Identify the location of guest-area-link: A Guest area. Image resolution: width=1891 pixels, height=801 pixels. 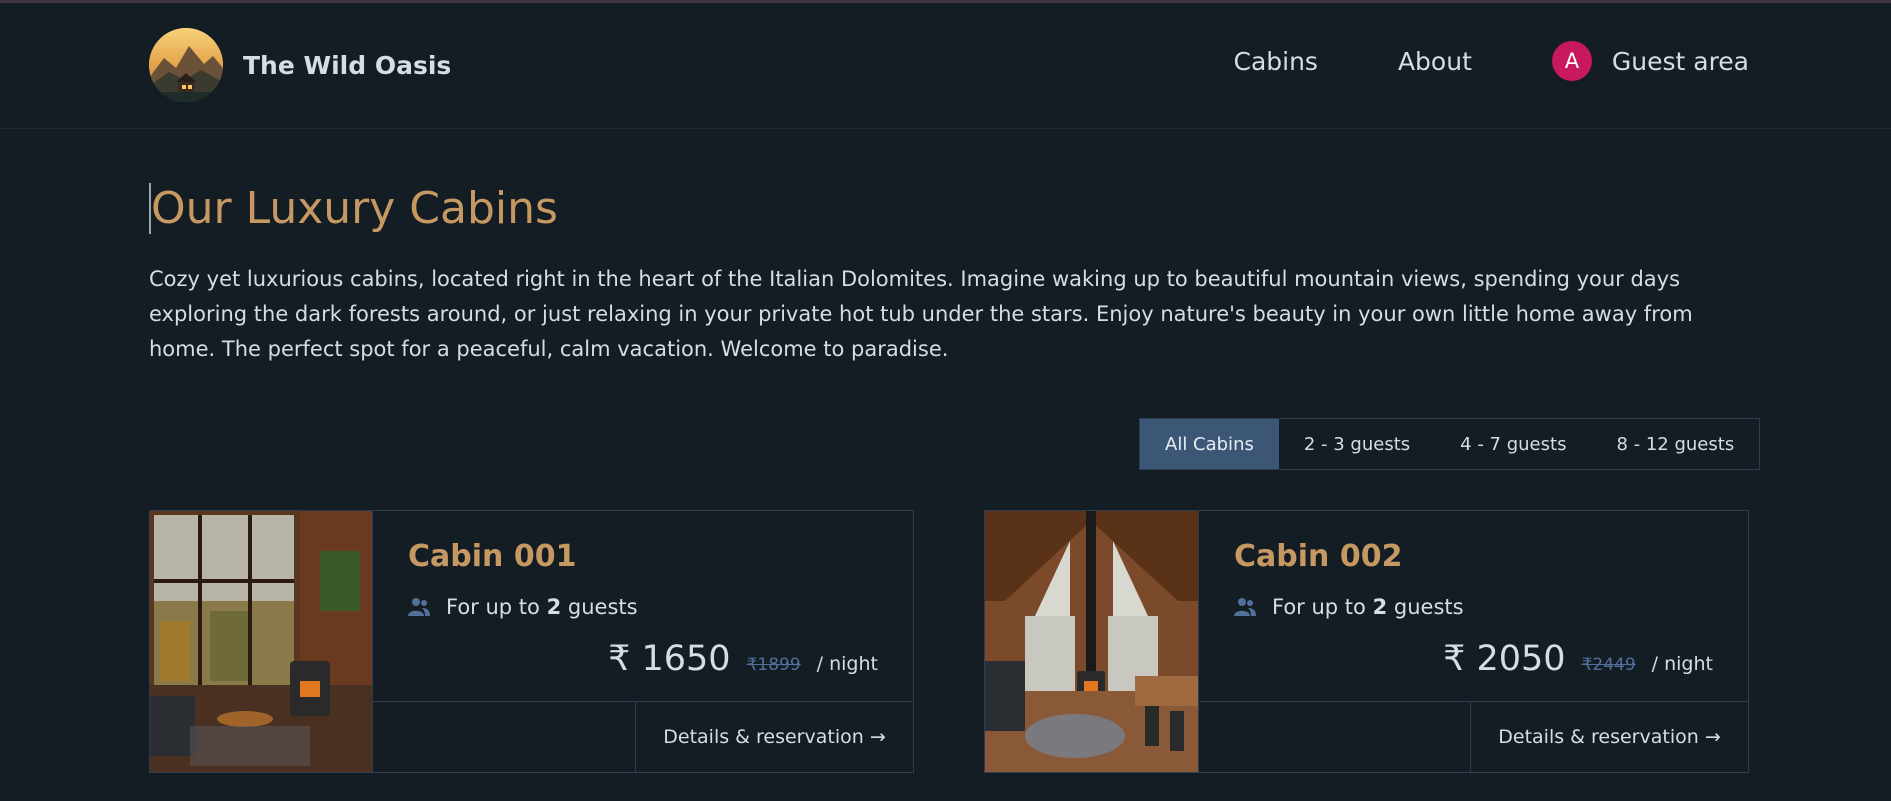
(1650, 61).